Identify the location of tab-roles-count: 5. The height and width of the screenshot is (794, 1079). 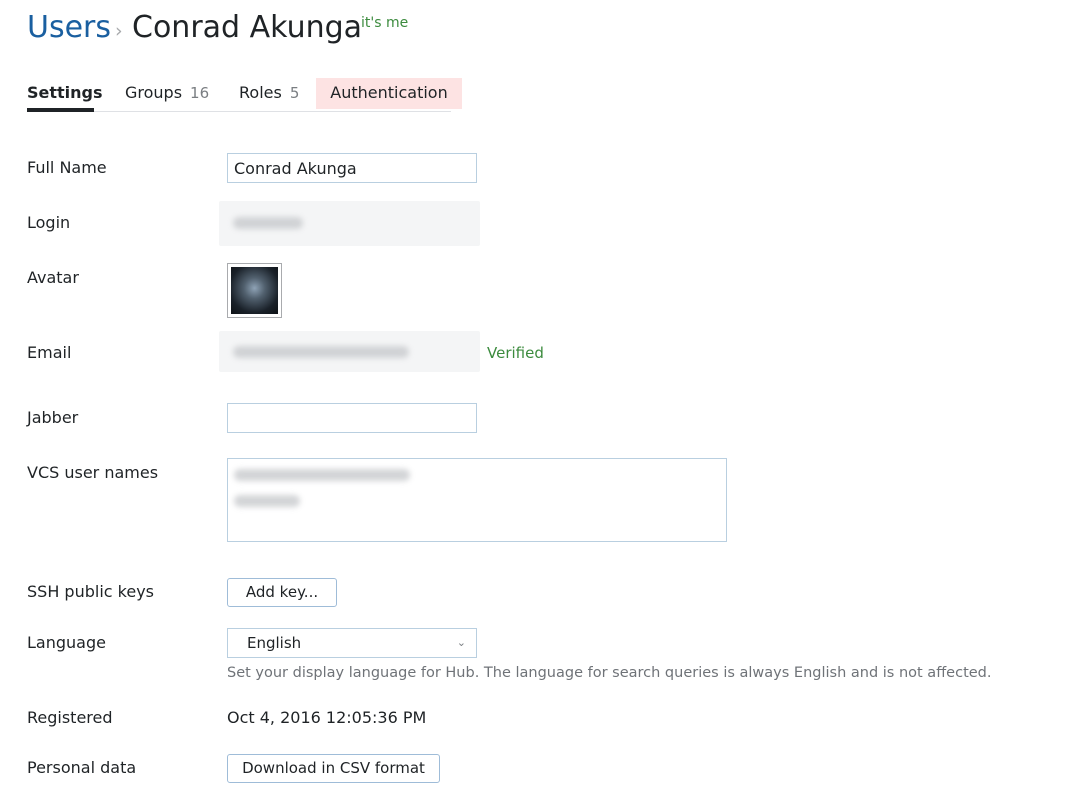
(294, 93).